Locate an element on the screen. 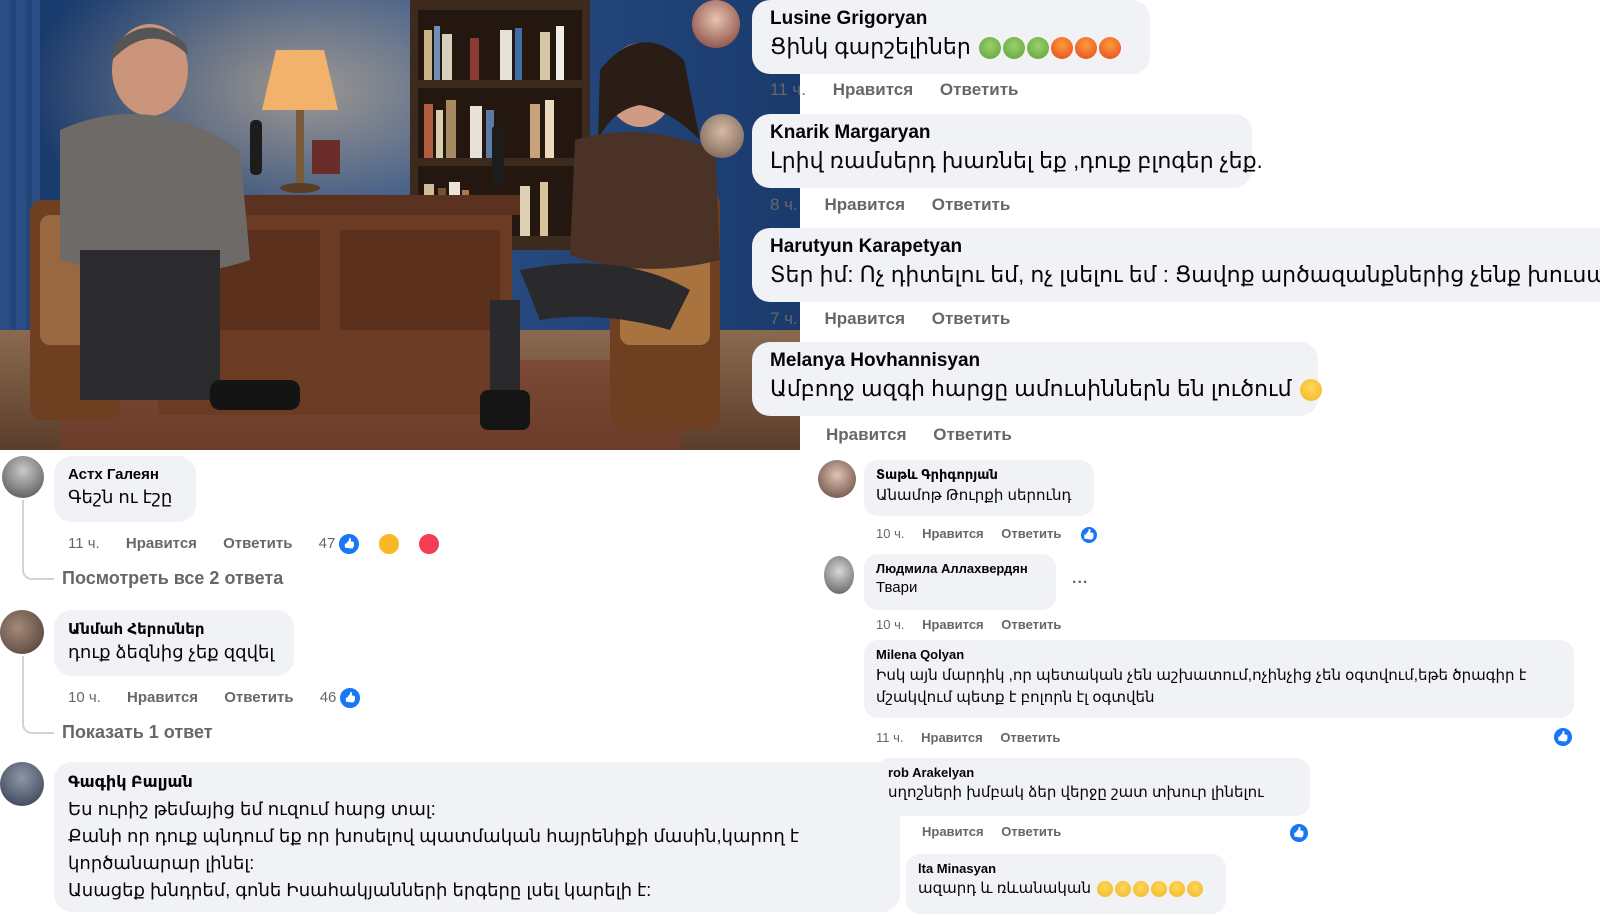 This screenshot has width=1600, height=914. comment-author: Melanya Hovhannisyan is located at coordinates (1035, 361).